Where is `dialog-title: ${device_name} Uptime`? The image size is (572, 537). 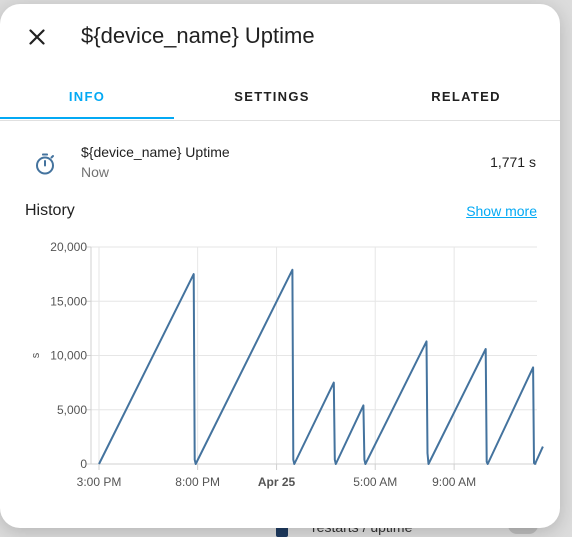 dialog-title: ${device_name} Uptime is located at coordinates (198, 35).